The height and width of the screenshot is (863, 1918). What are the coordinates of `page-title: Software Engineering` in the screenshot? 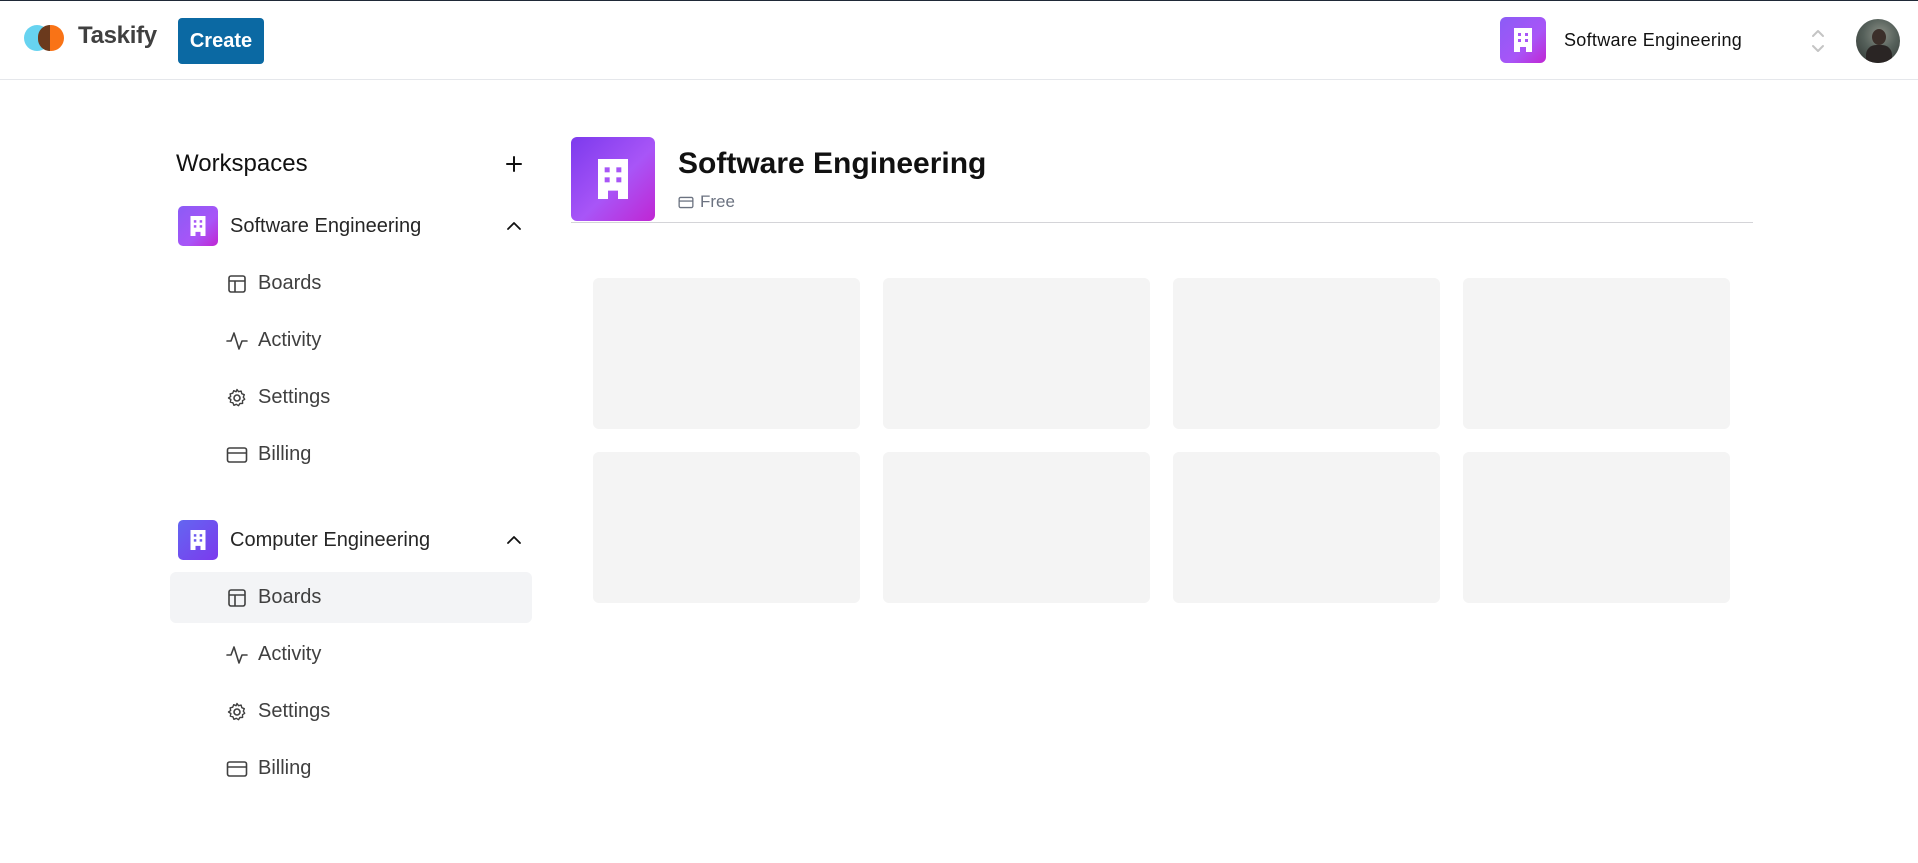 It's located at (832, 163).